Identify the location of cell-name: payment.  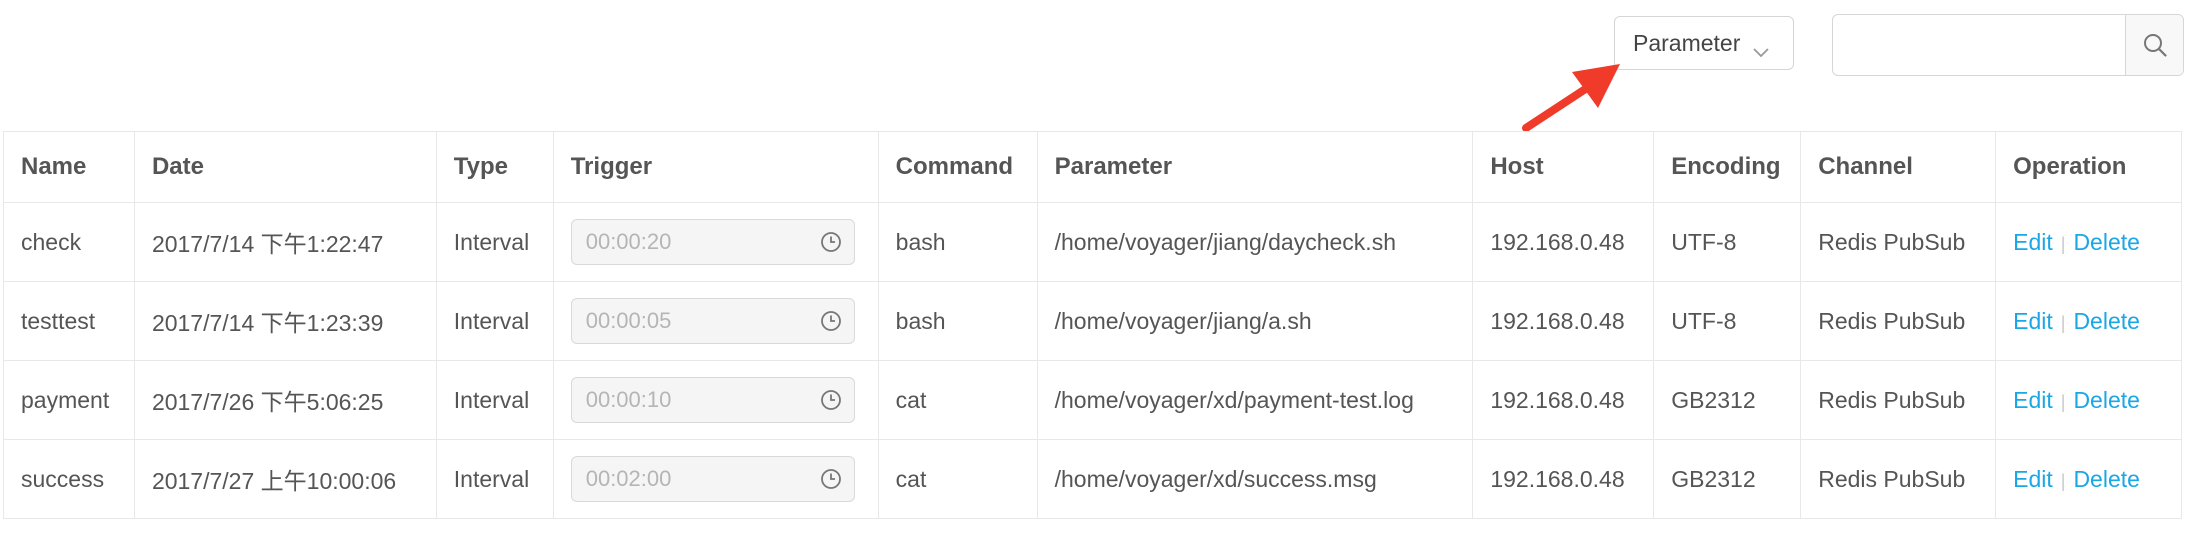
(69, 400).